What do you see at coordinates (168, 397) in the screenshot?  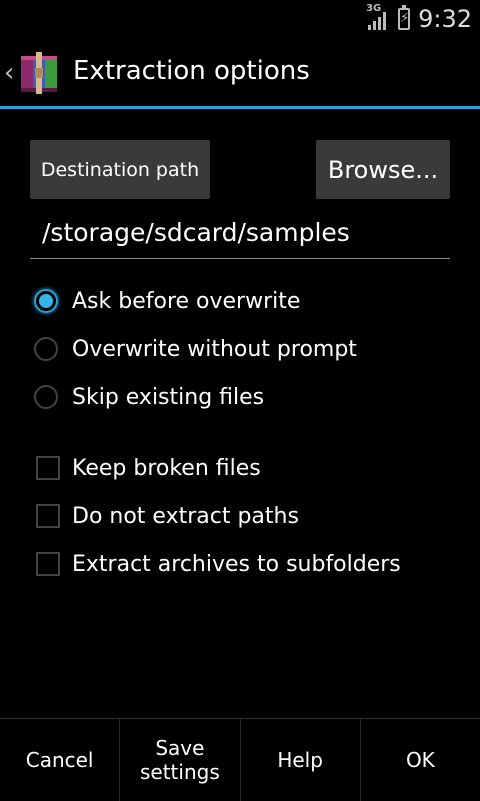 I see `radio-label: Skip existing files` at bounding box center [168, 397].